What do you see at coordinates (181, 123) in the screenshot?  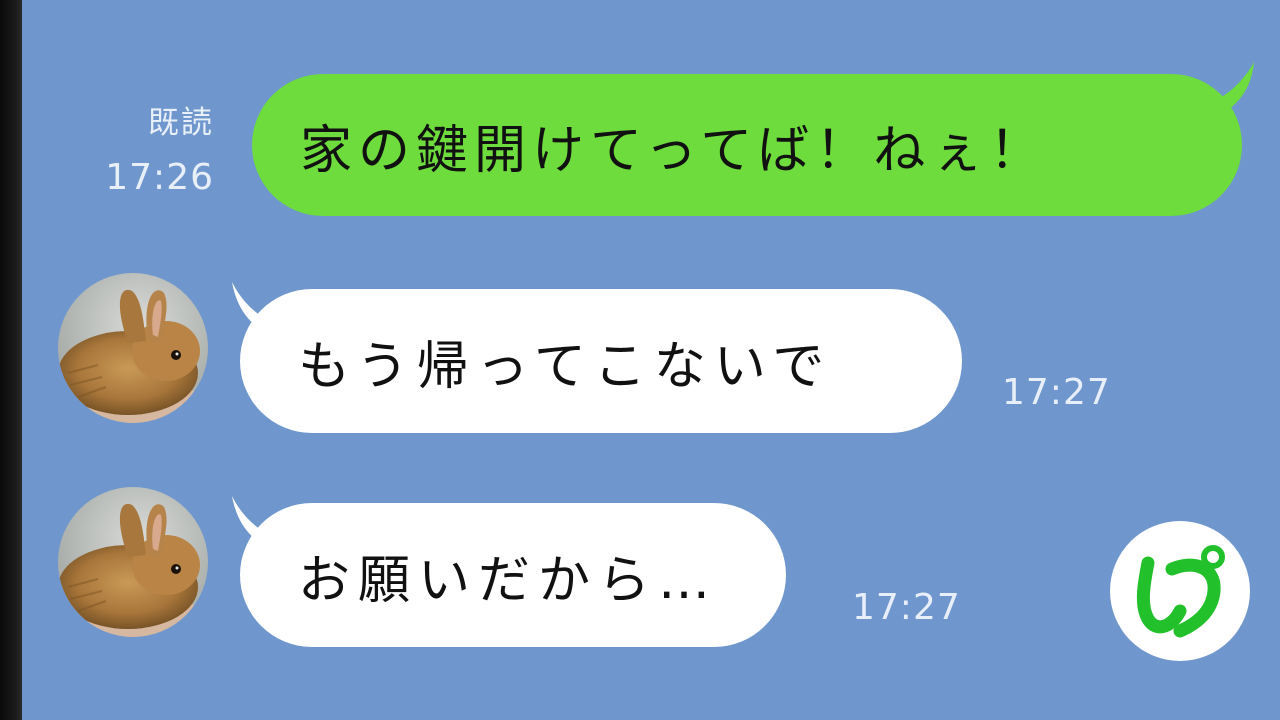 I see `read-receipt: 既読` at bounding box center [181, 123].